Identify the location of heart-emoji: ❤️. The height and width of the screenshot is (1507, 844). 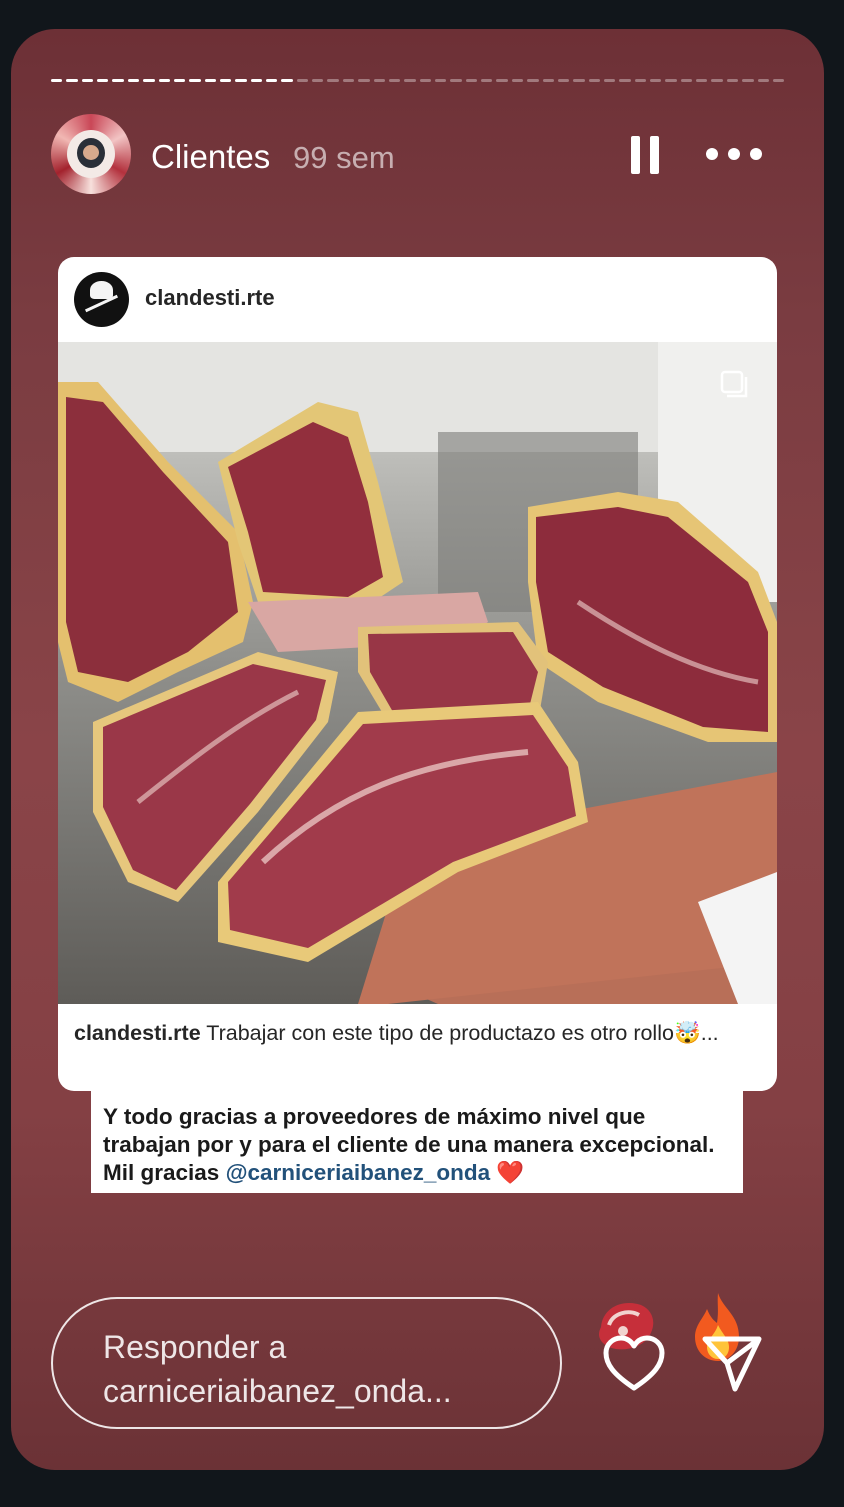
(507, 1172).